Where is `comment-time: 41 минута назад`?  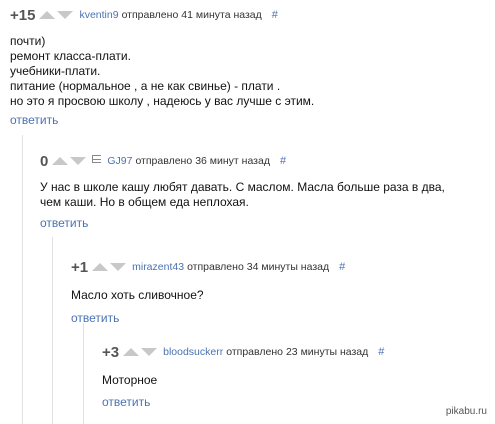
comment-time: 41 минута назад is located at coordinates (221, 15).